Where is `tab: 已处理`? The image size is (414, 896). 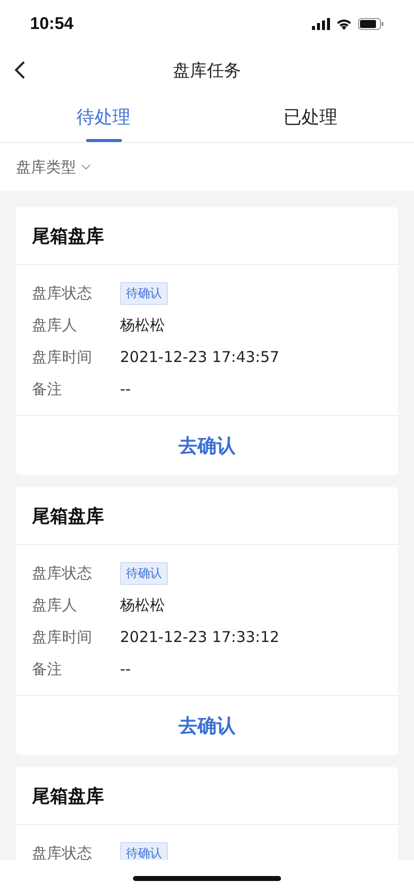
tab: 已处理 is located at coordinates (310, 117).